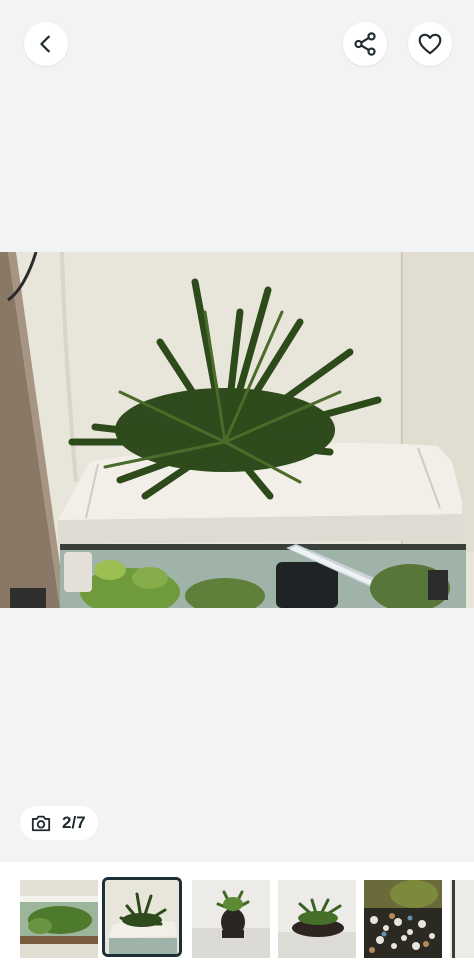  I want to click on photo-counter-text: 2/7, so click(74, 822).